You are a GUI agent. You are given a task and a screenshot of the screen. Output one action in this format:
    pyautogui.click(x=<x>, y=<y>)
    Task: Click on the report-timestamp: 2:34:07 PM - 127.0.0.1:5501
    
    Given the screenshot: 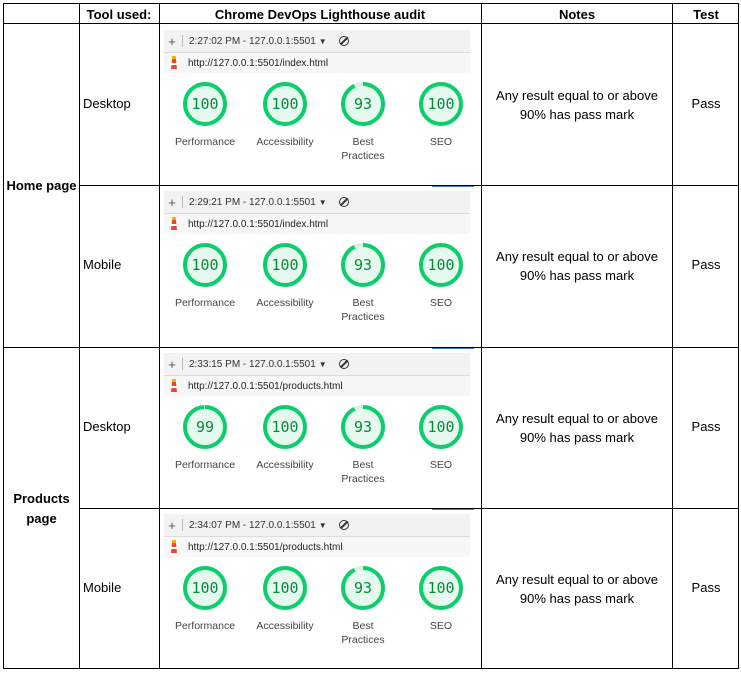 What is the action you would take?
    pyautogui.click(x=252, y=525)
    